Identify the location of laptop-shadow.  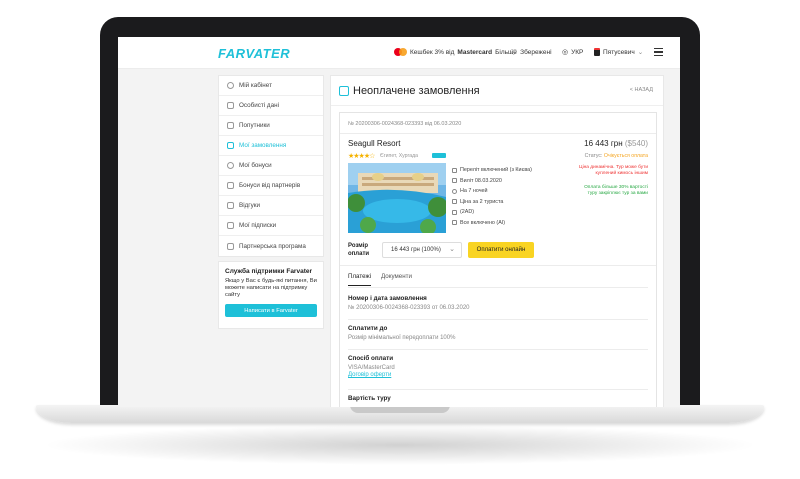
(400, 445).